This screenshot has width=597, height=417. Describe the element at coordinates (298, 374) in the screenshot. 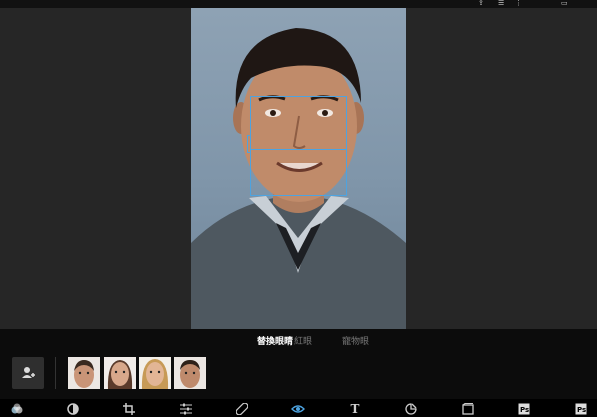

I see `eye-source-tray` at that location.